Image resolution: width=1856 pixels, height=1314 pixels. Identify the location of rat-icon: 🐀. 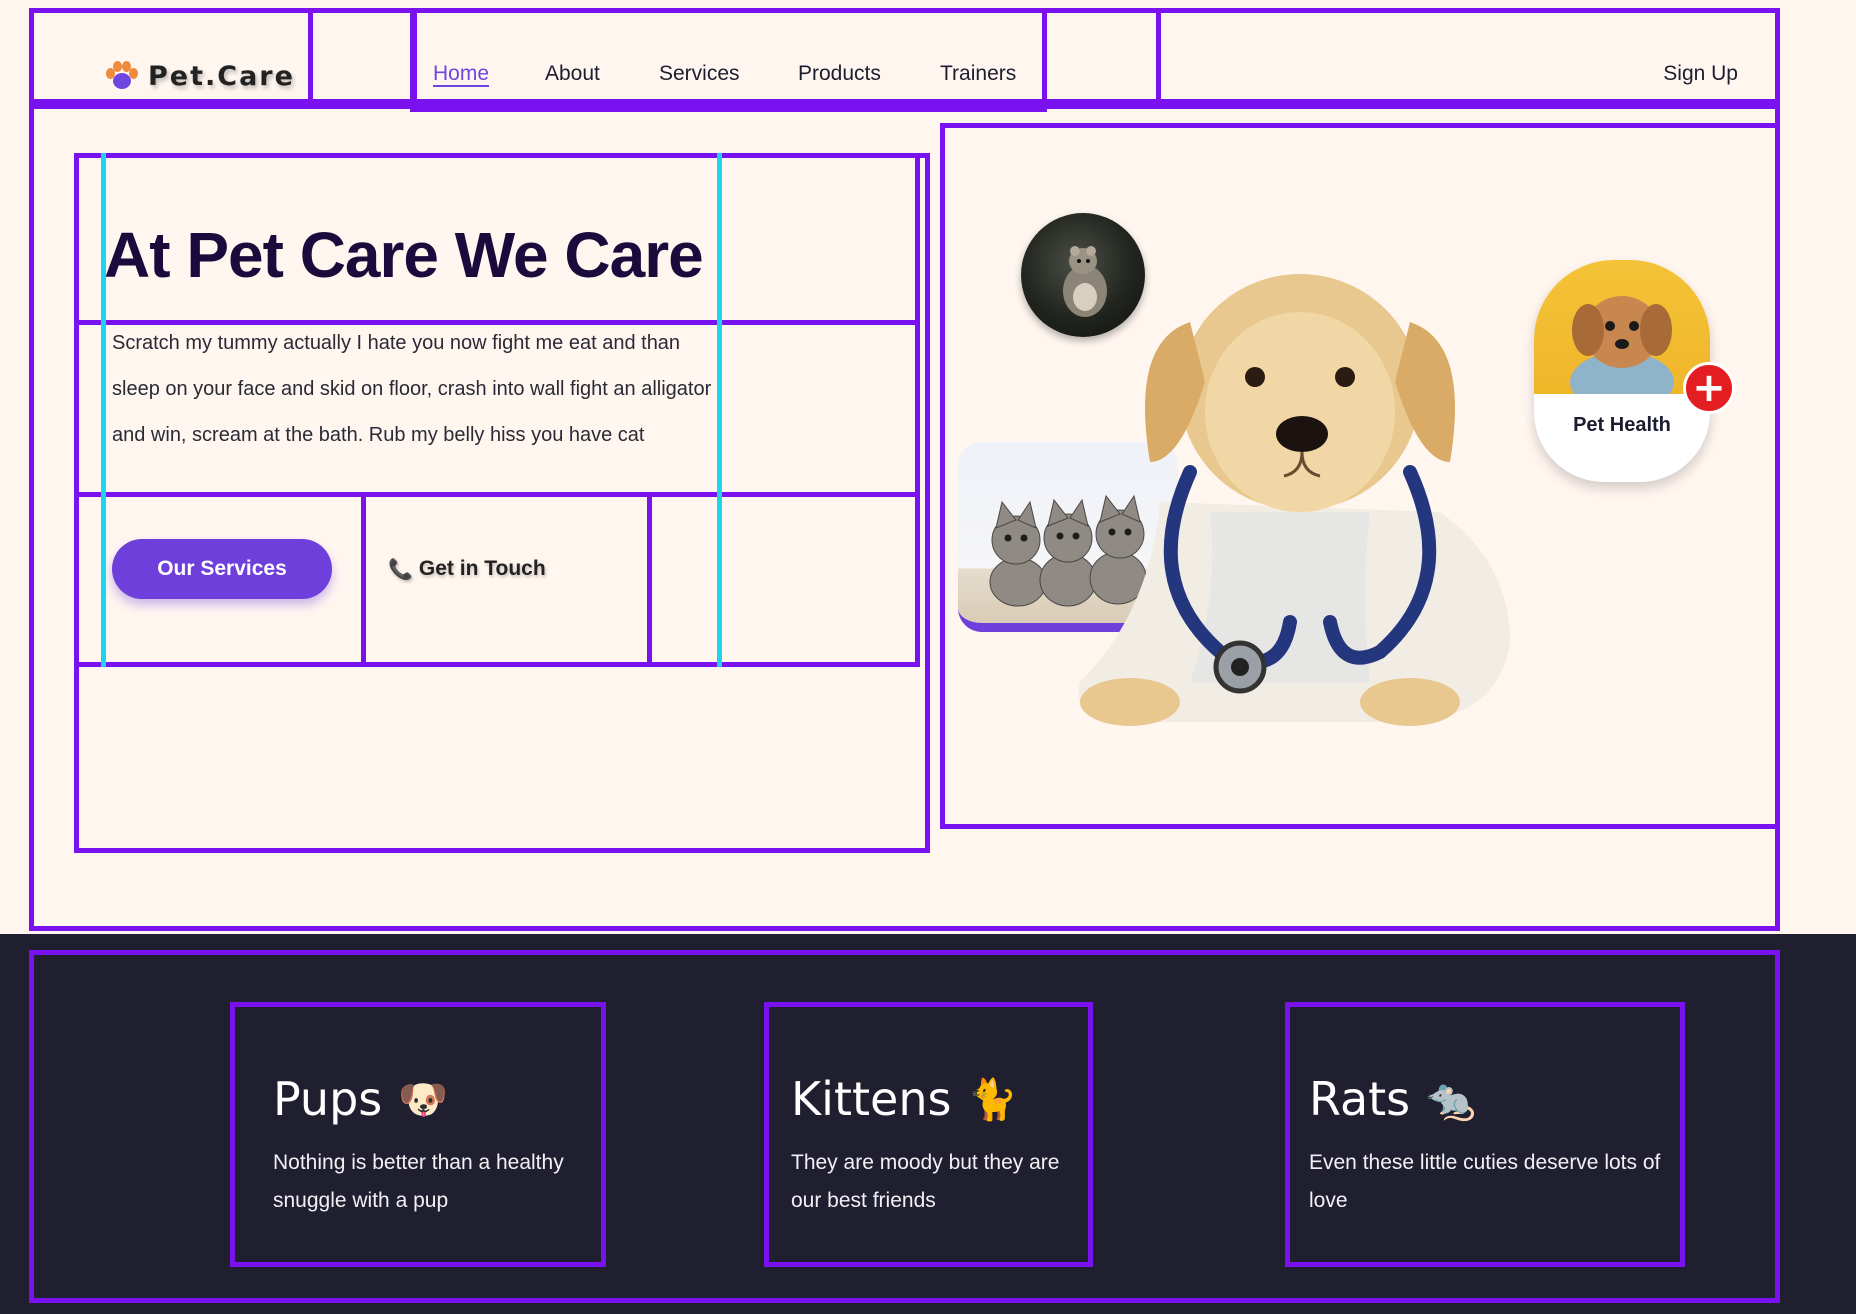
(1451, 1099).